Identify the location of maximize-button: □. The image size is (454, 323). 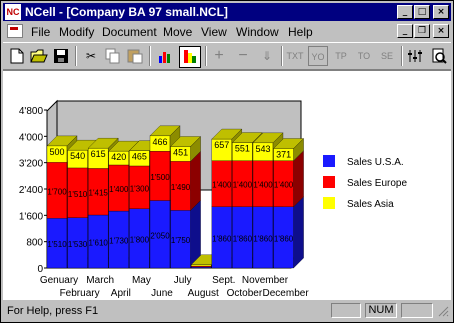
(422, 12).